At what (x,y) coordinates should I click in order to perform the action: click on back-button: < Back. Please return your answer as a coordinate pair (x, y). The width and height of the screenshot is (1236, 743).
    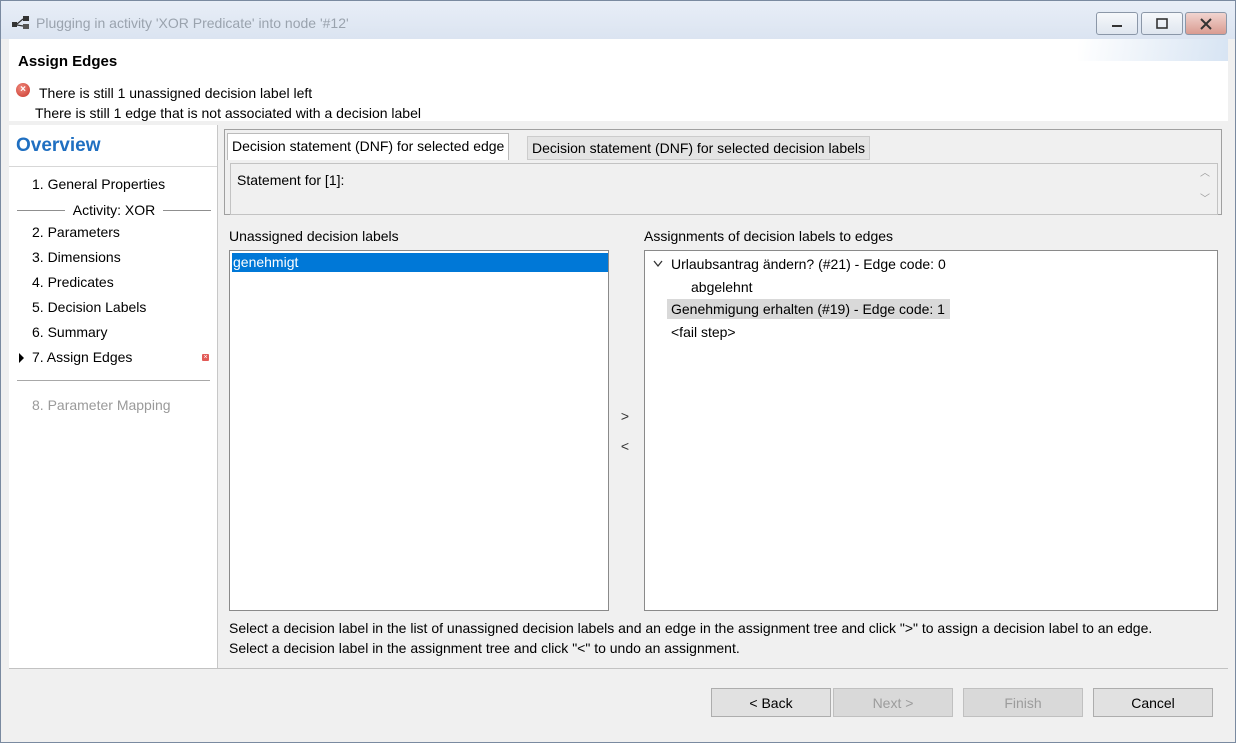
    Looking at the image, I should click on (771, 702).